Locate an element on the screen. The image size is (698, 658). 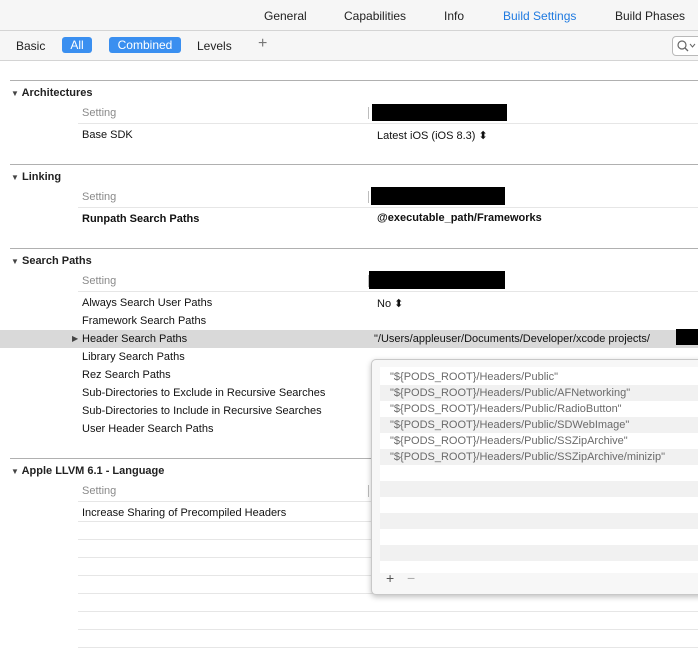
magnifier-icon is located at coordinates (686, 46).